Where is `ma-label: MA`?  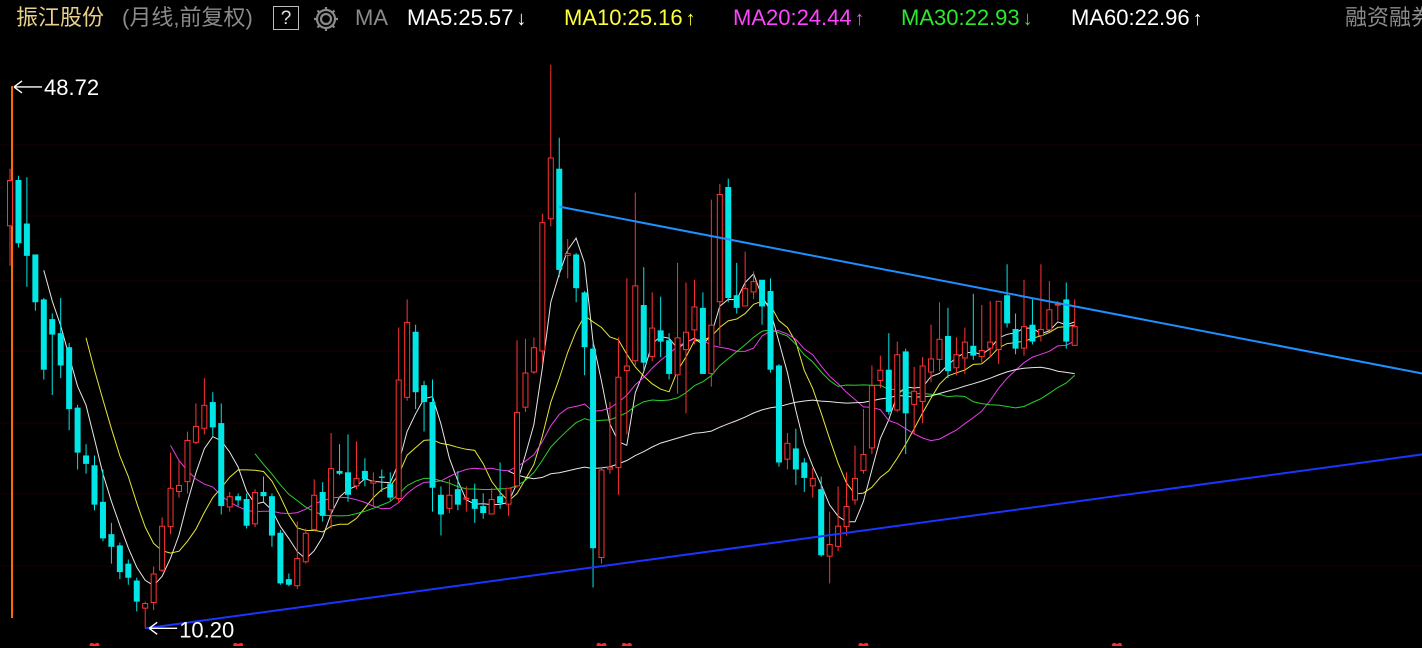 ma-label: MA is located at coordinates (371, 18).